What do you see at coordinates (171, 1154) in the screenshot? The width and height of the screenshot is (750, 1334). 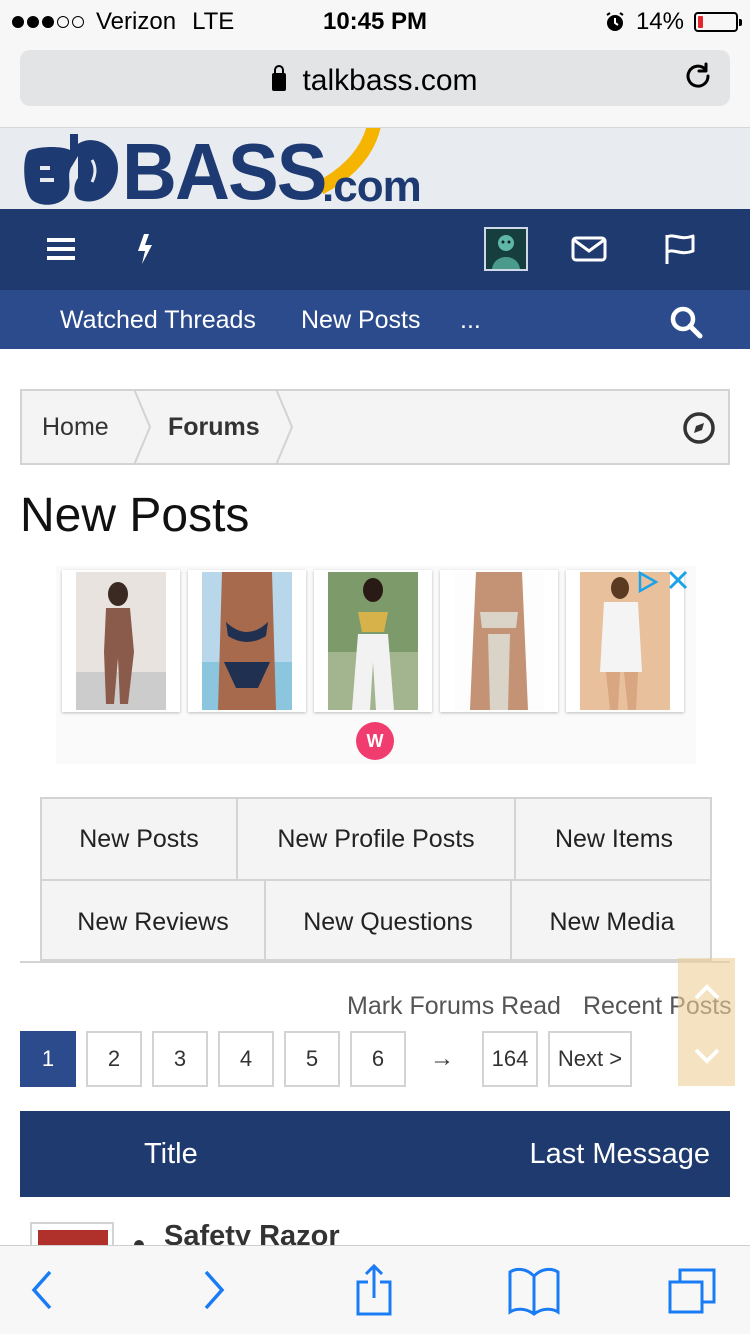 I see `column-title: Title` at bounding box center [171, 1154].